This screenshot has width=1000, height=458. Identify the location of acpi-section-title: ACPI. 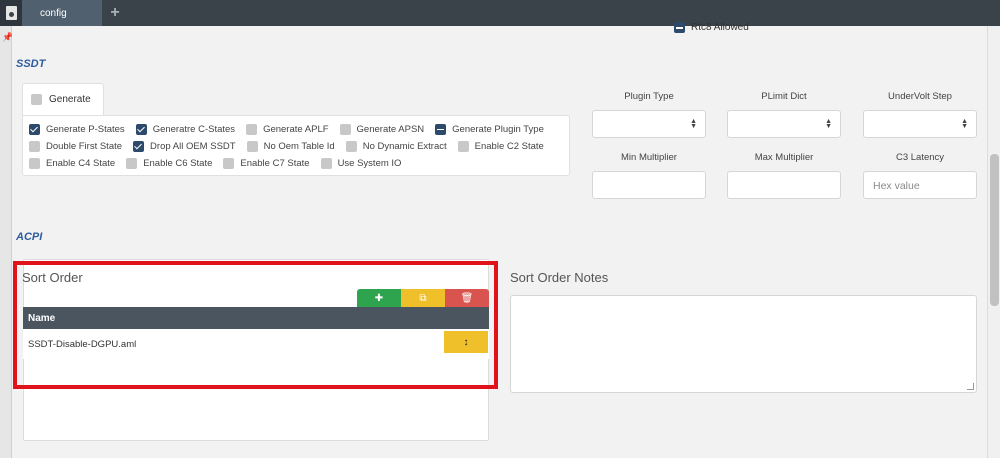
(29, 237).